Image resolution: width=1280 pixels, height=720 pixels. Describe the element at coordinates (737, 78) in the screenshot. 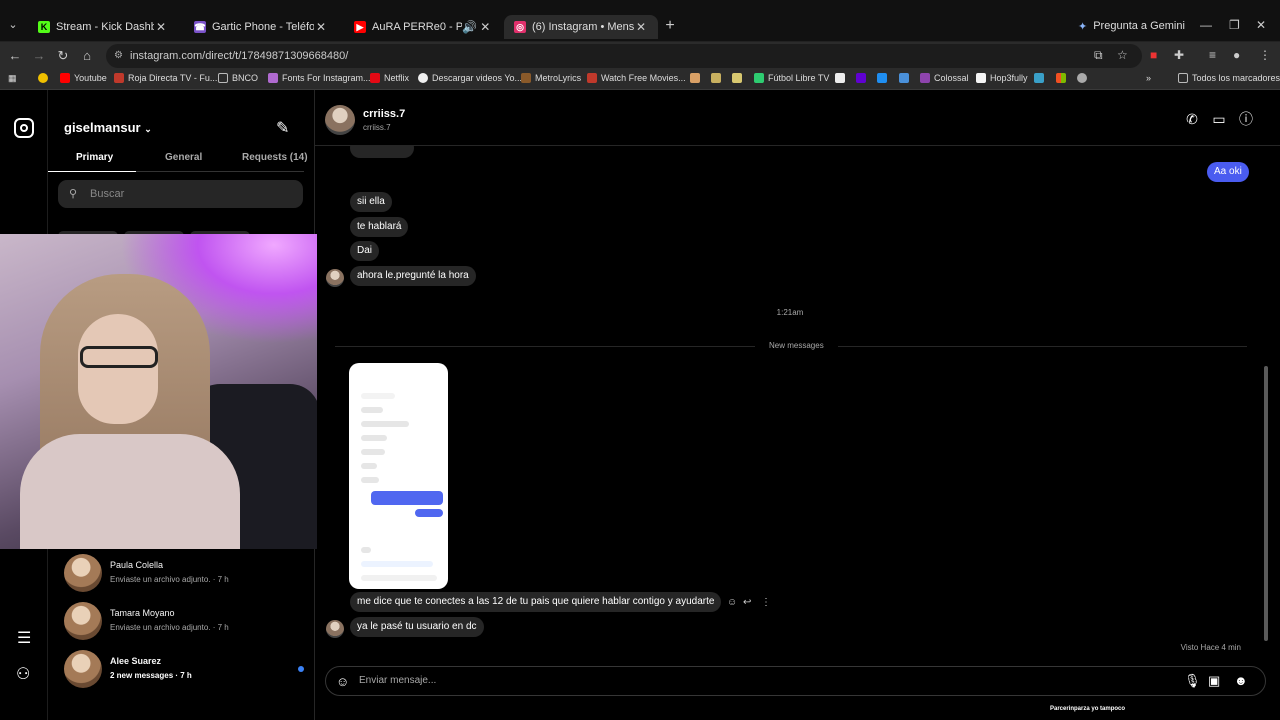

I see `bookmark-icon-c` at that location.